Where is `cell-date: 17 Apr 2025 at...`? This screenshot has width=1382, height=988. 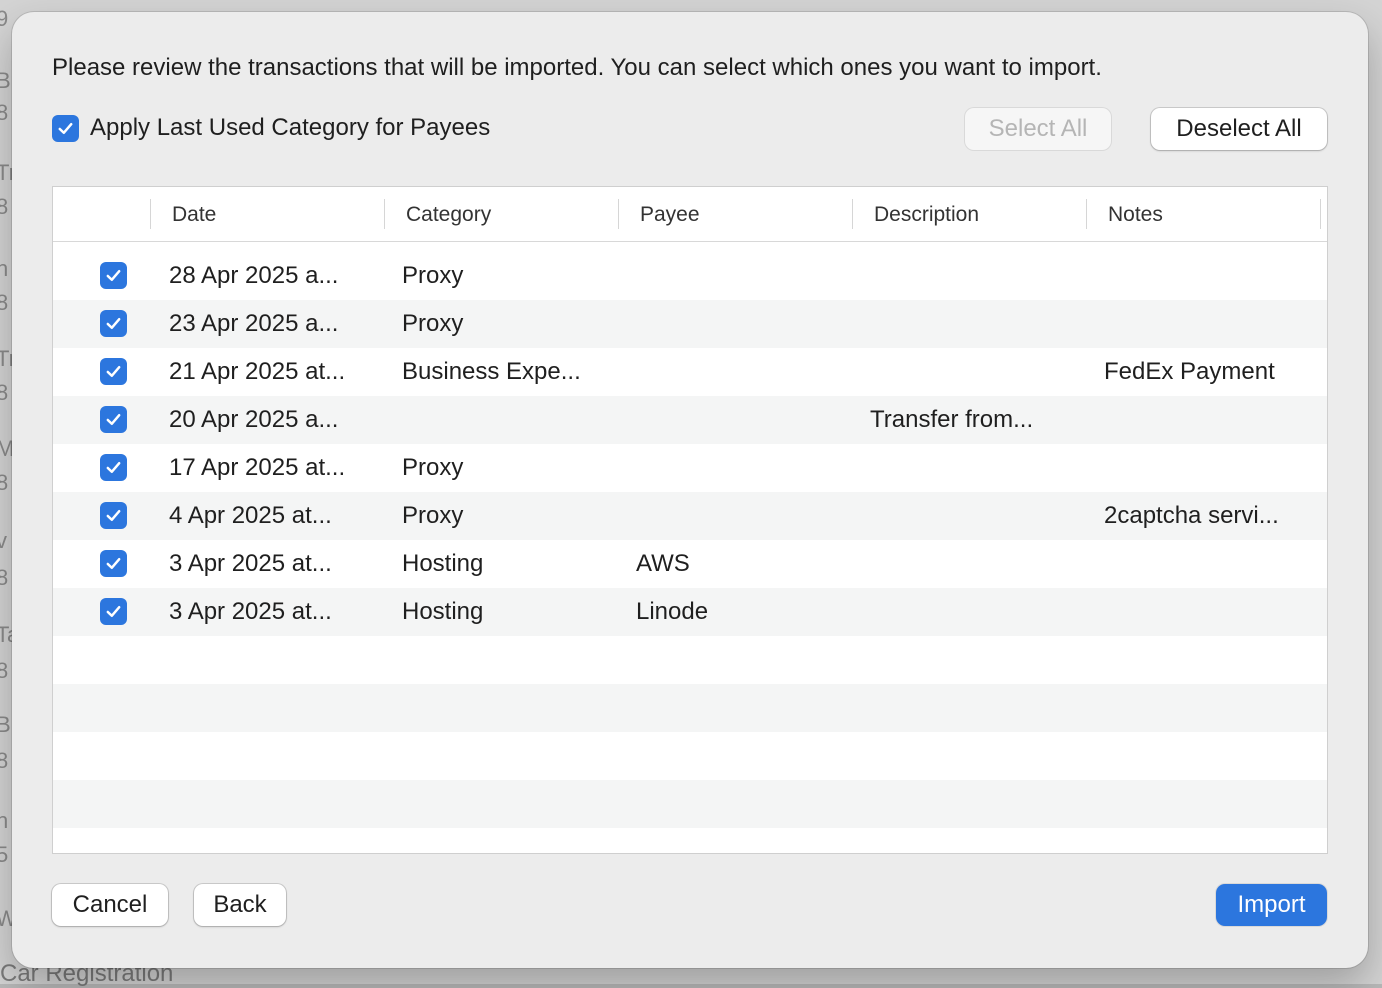
cell-date: 17 Apr 2025 at... is located at coordinates (257, 467).